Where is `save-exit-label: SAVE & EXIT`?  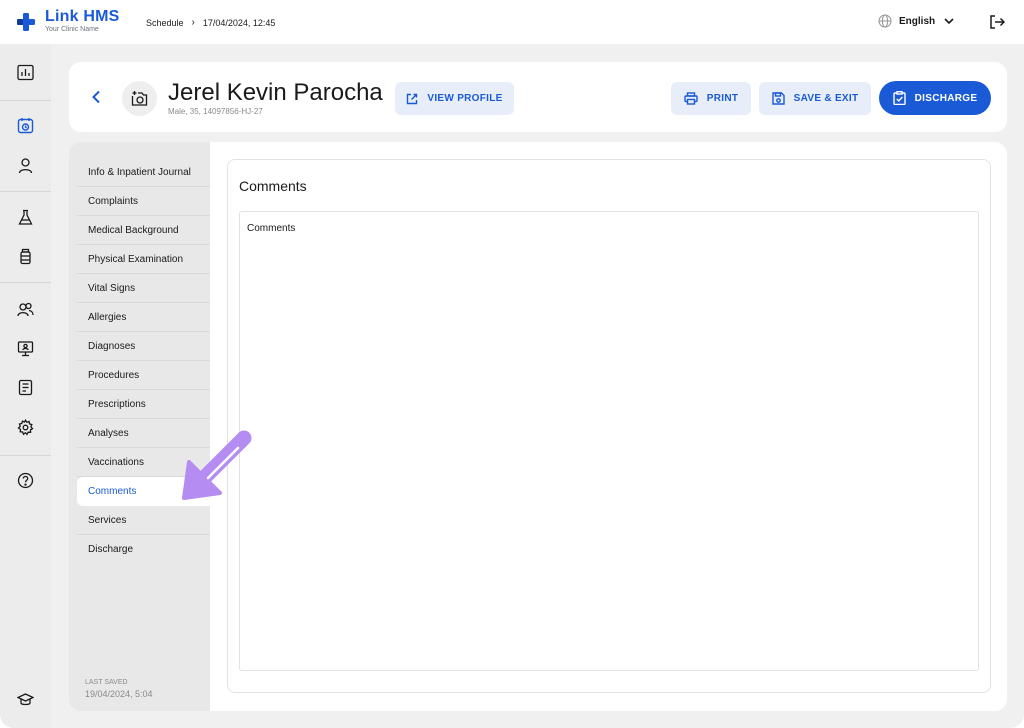 save-exit-label: SAVE & EXIT is located at coordinates (826, 98).